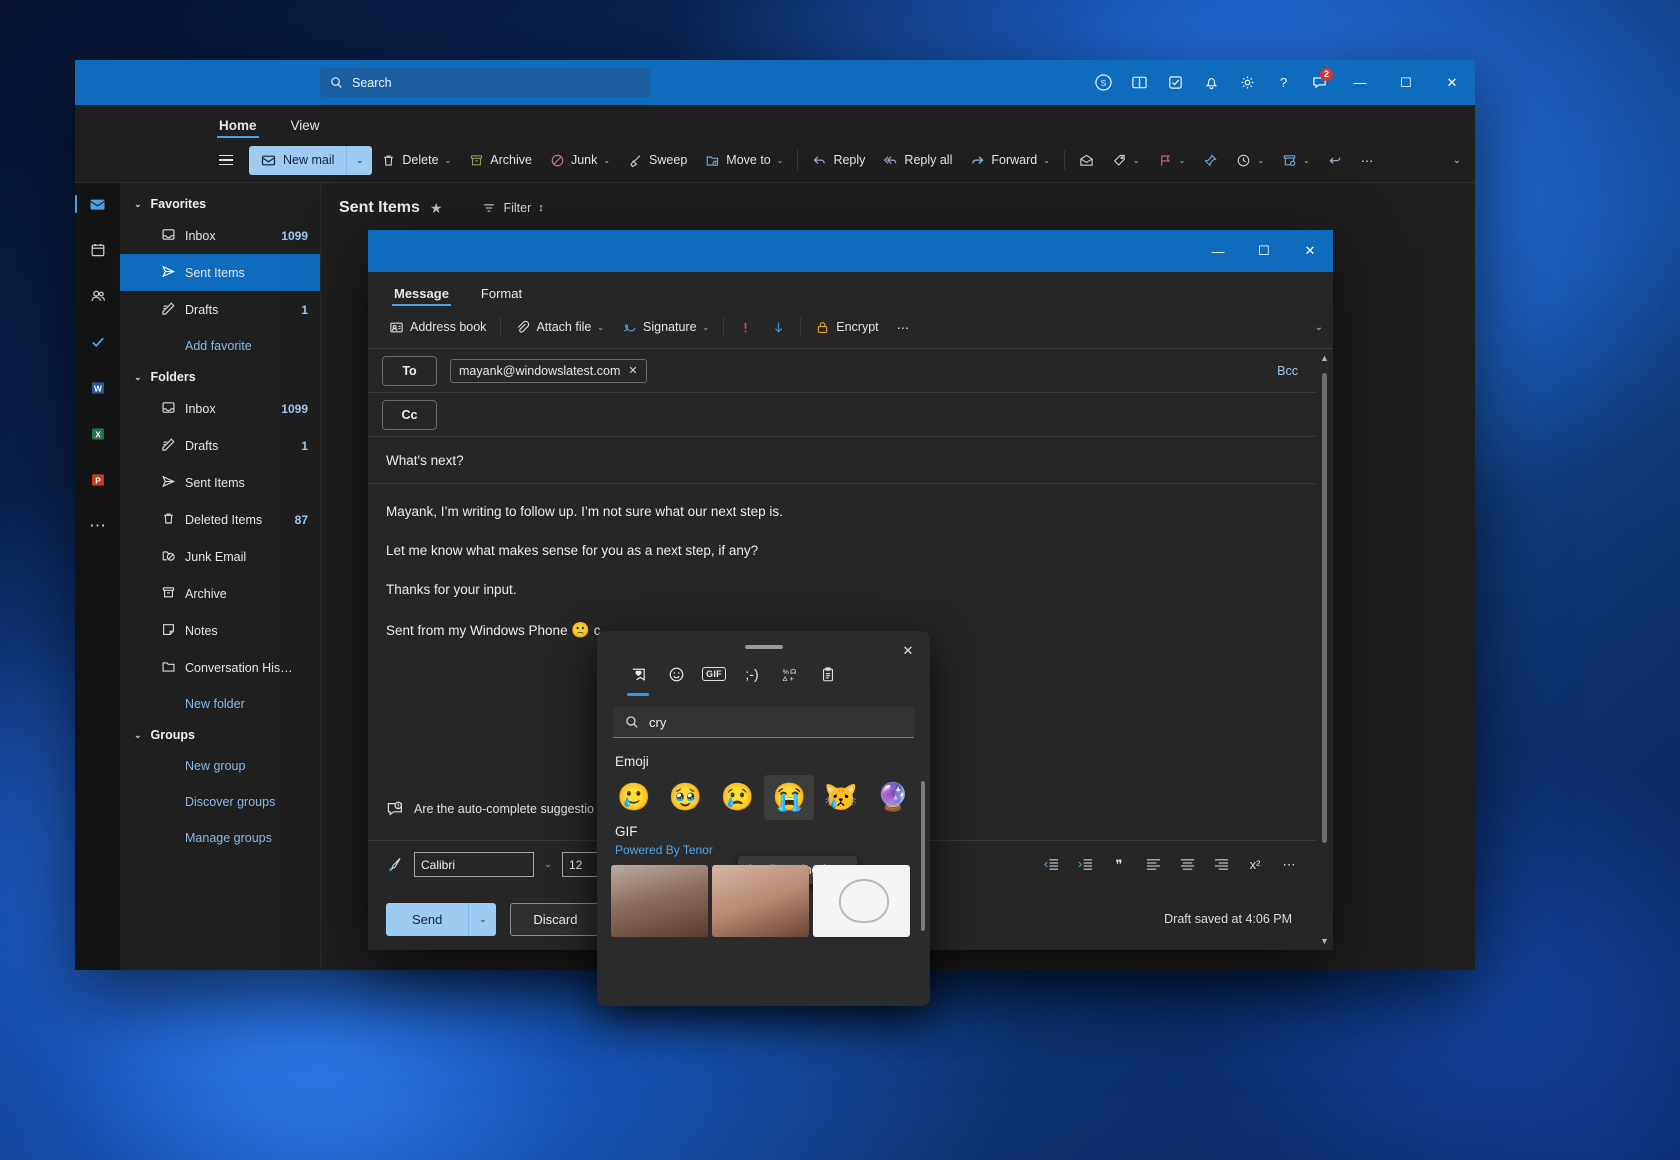 The width and height of the screenshot is (1680, 1160). I want to click on format-painter-icon, so click(395, 865).